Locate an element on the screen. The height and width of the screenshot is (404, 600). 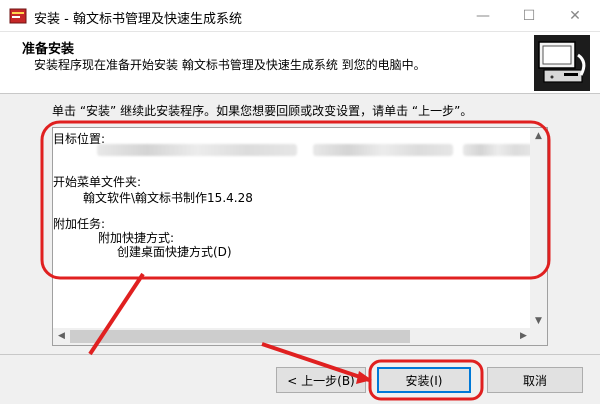
close-button: ✕ is located at coordinates (575, 16).